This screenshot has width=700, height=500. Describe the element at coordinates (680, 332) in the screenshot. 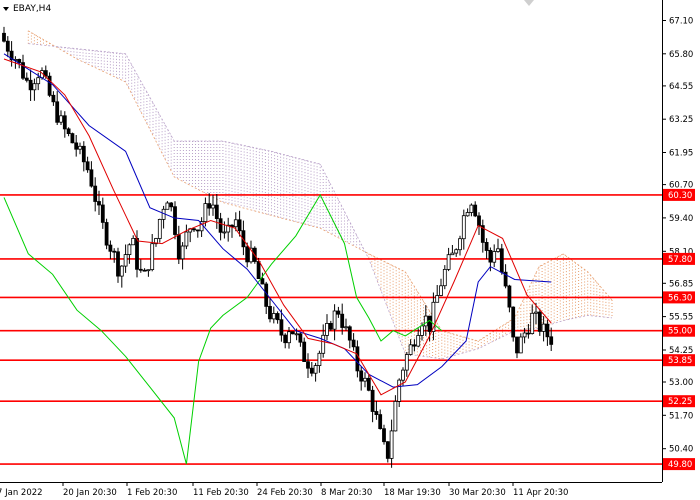

I see `level-tag-label: 55.00` at that location.